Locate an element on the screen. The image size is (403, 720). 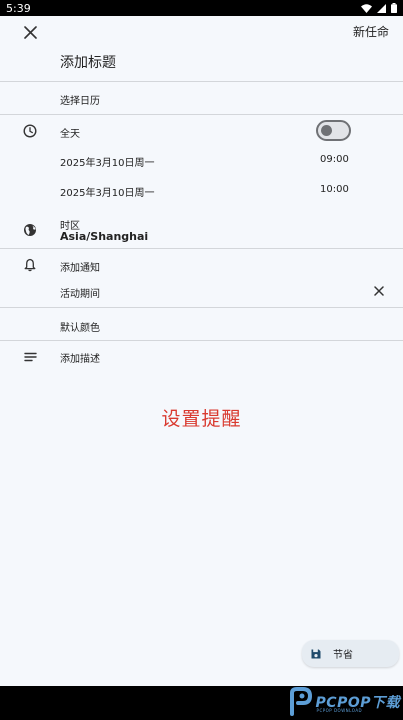
status-icons is located at coordinates (379, 8).